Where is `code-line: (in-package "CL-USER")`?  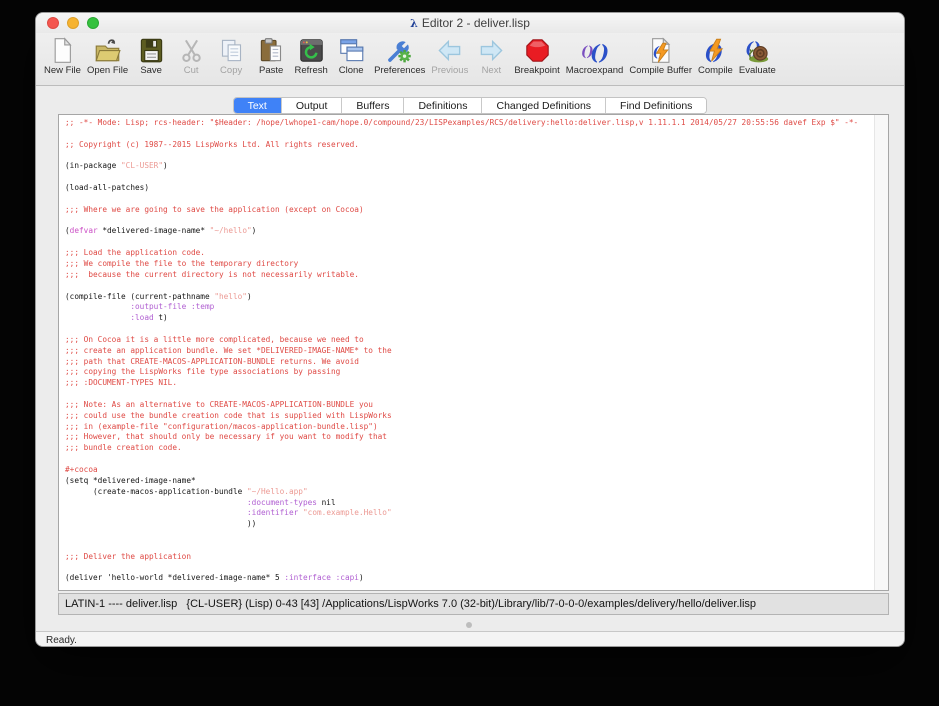
code-line: (in-package "CL-USER") is located at coordinates (116, 166).